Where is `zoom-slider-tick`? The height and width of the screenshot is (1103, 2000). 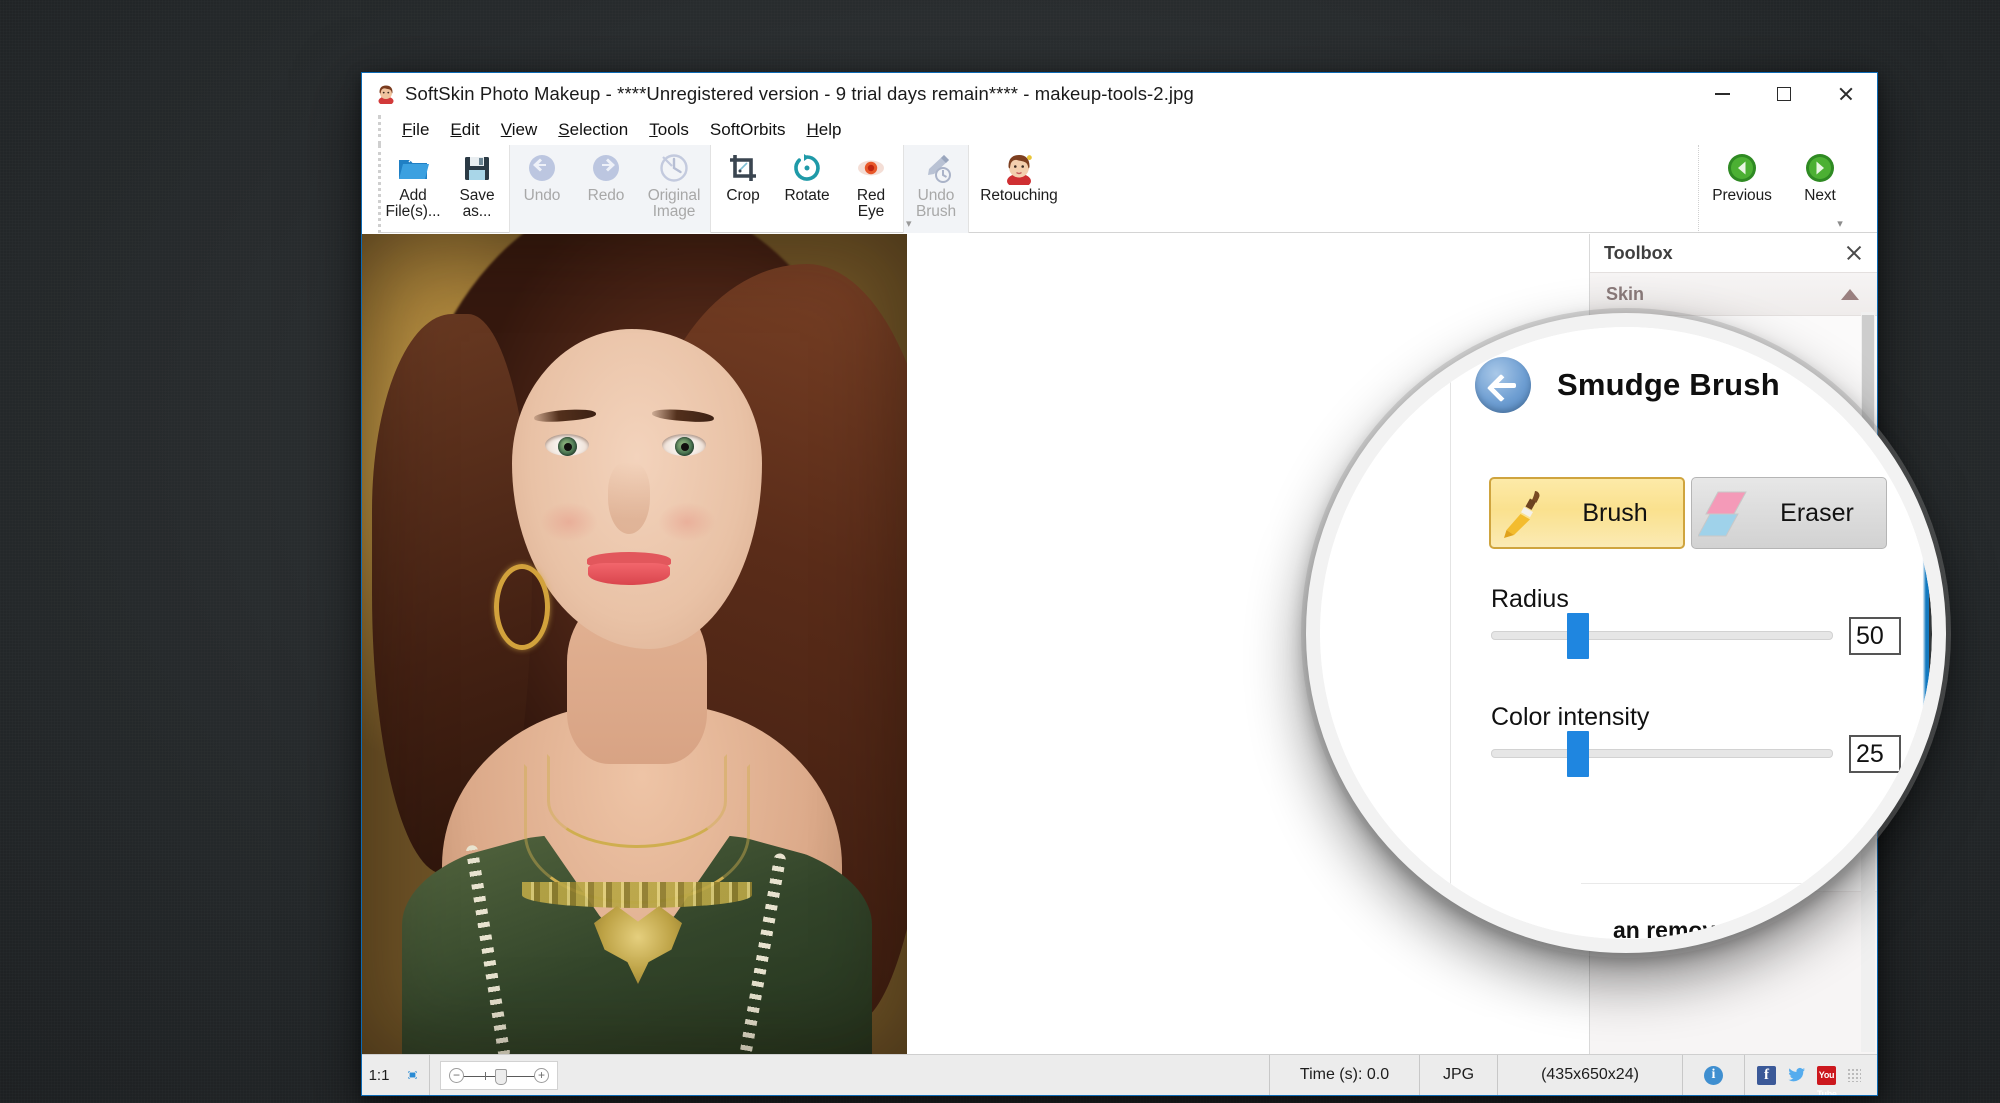
zoom-slider-tick is located at coordinates (485, 1075).